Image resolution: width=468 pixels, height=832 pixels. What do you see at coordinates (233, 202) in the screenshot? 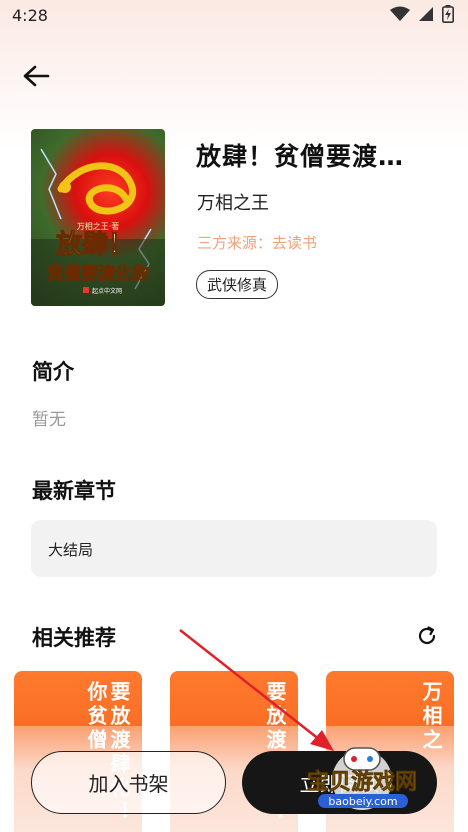
I see `book-author: 万相之王` at bounding box center [233, 202].